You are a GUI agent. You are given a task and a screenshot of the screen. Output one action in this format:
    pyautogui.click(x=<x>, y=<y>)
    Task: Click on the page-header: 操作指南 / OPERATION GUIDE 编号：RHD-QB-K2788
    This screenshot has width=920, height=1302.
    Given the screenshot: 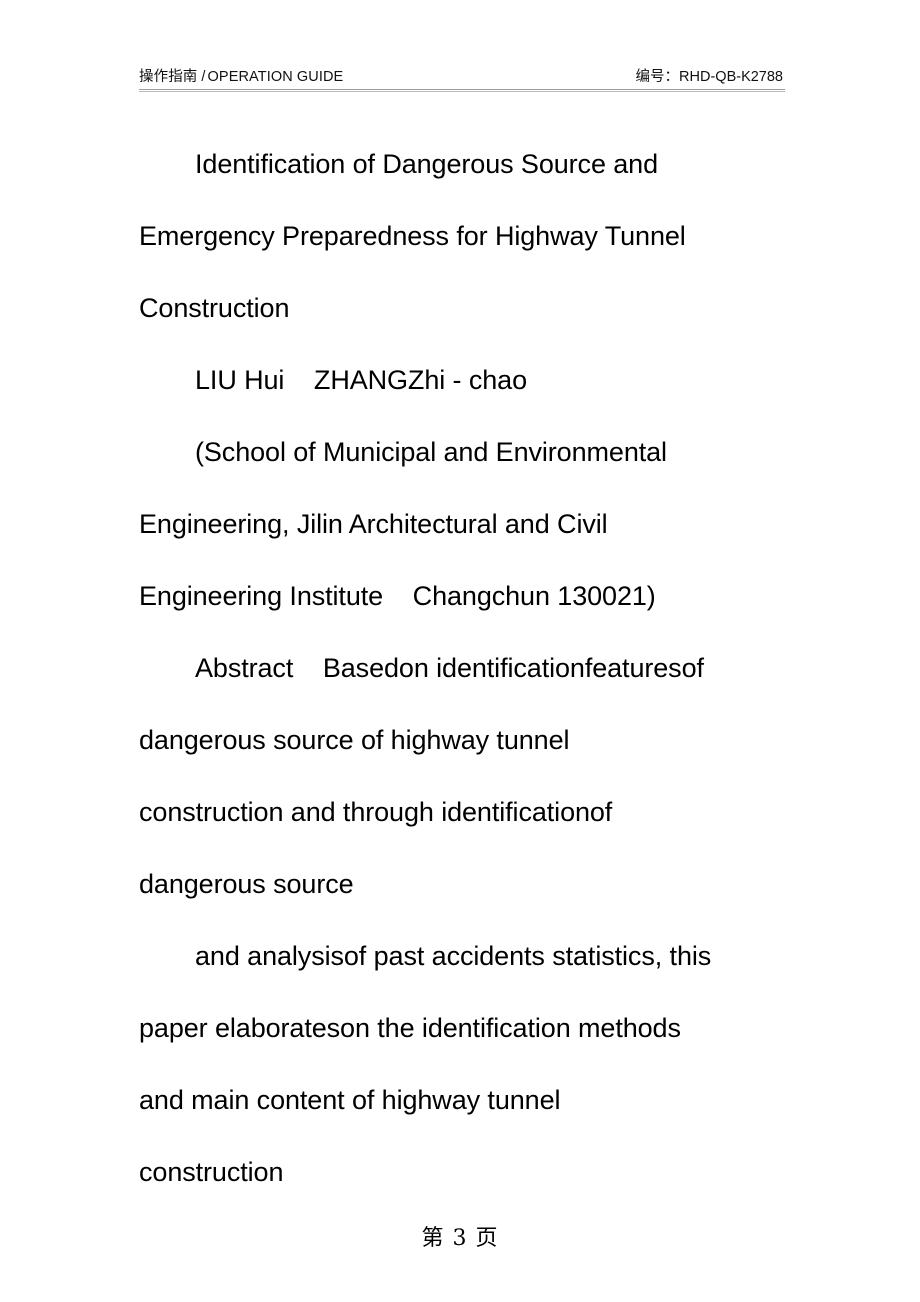 What is the action you would take?
    pyautogui.click(x=462, y=75)
    